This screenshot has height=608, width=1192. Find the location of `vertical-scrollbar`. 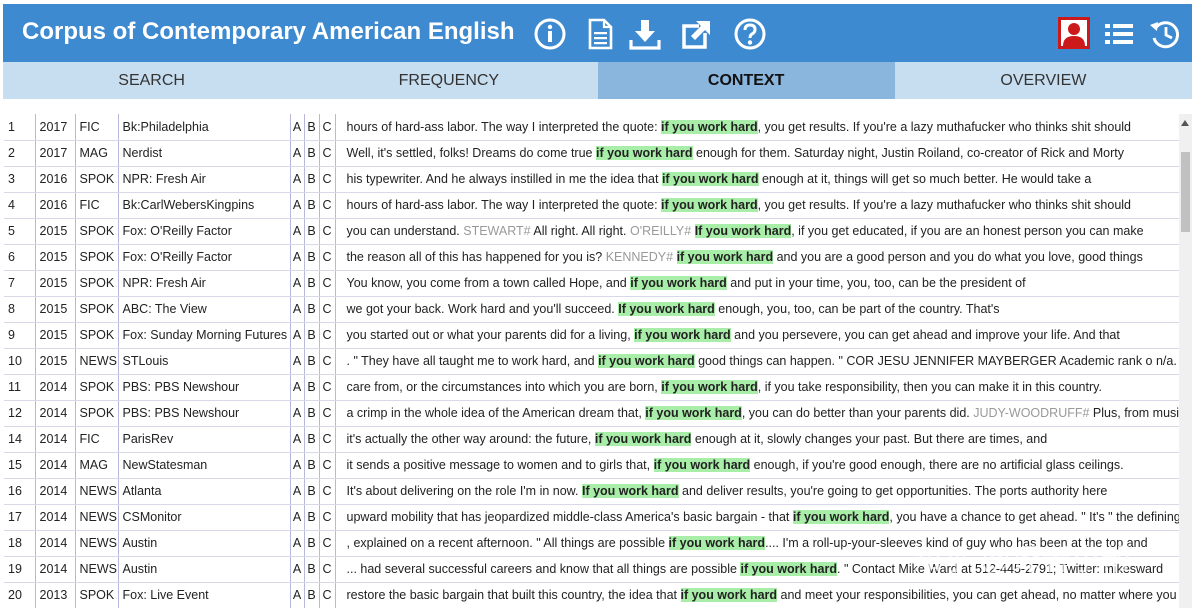

vertical-scrollbar is located at coordinates (1185, 361).